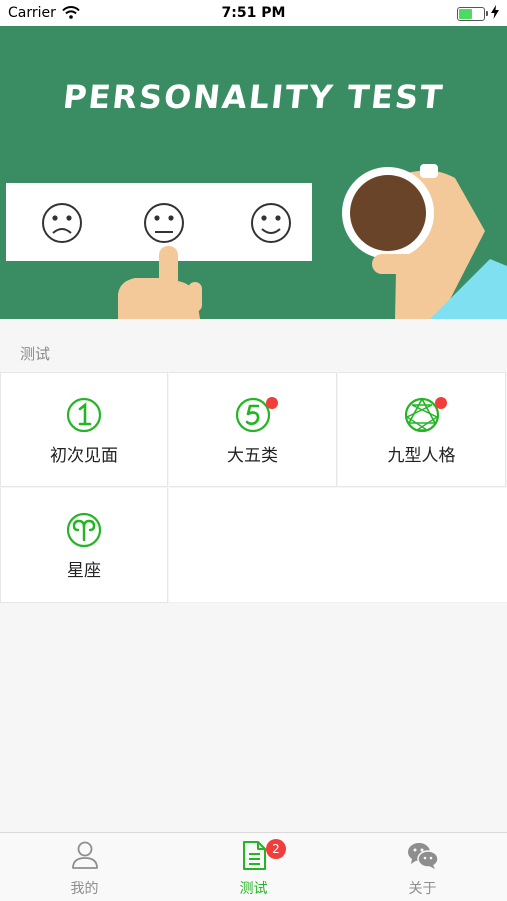 This screenshot has height=901, width=507. I want to click on test-item-zodiac: 星座, so click(84, 545).